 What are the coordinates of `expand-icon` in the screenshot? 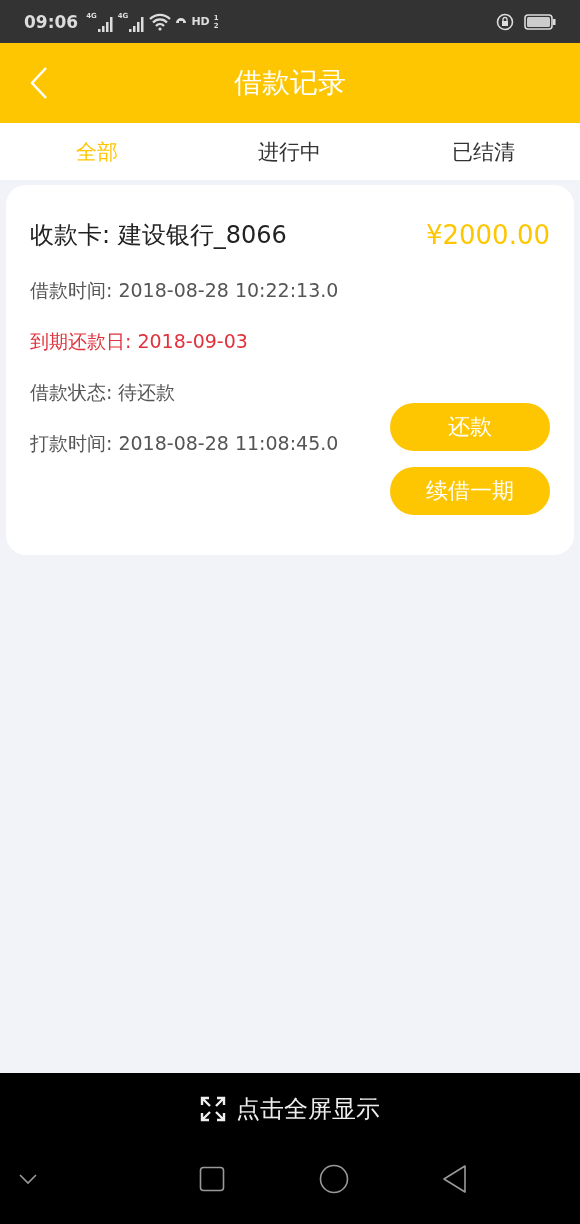 It's located at (213, 1109).